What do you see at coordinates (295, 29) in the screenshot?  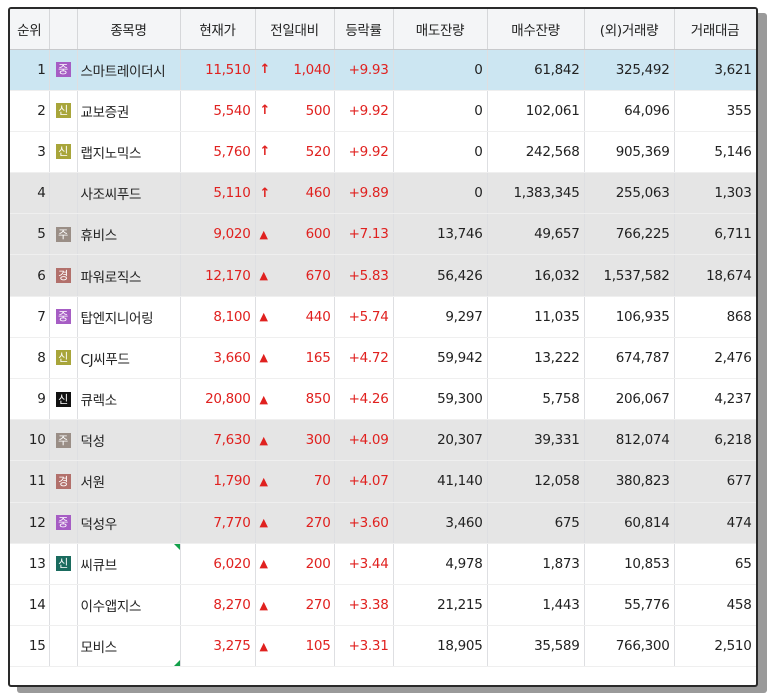 I see `header-change: 전일대비` at bounding box center [295, 29].